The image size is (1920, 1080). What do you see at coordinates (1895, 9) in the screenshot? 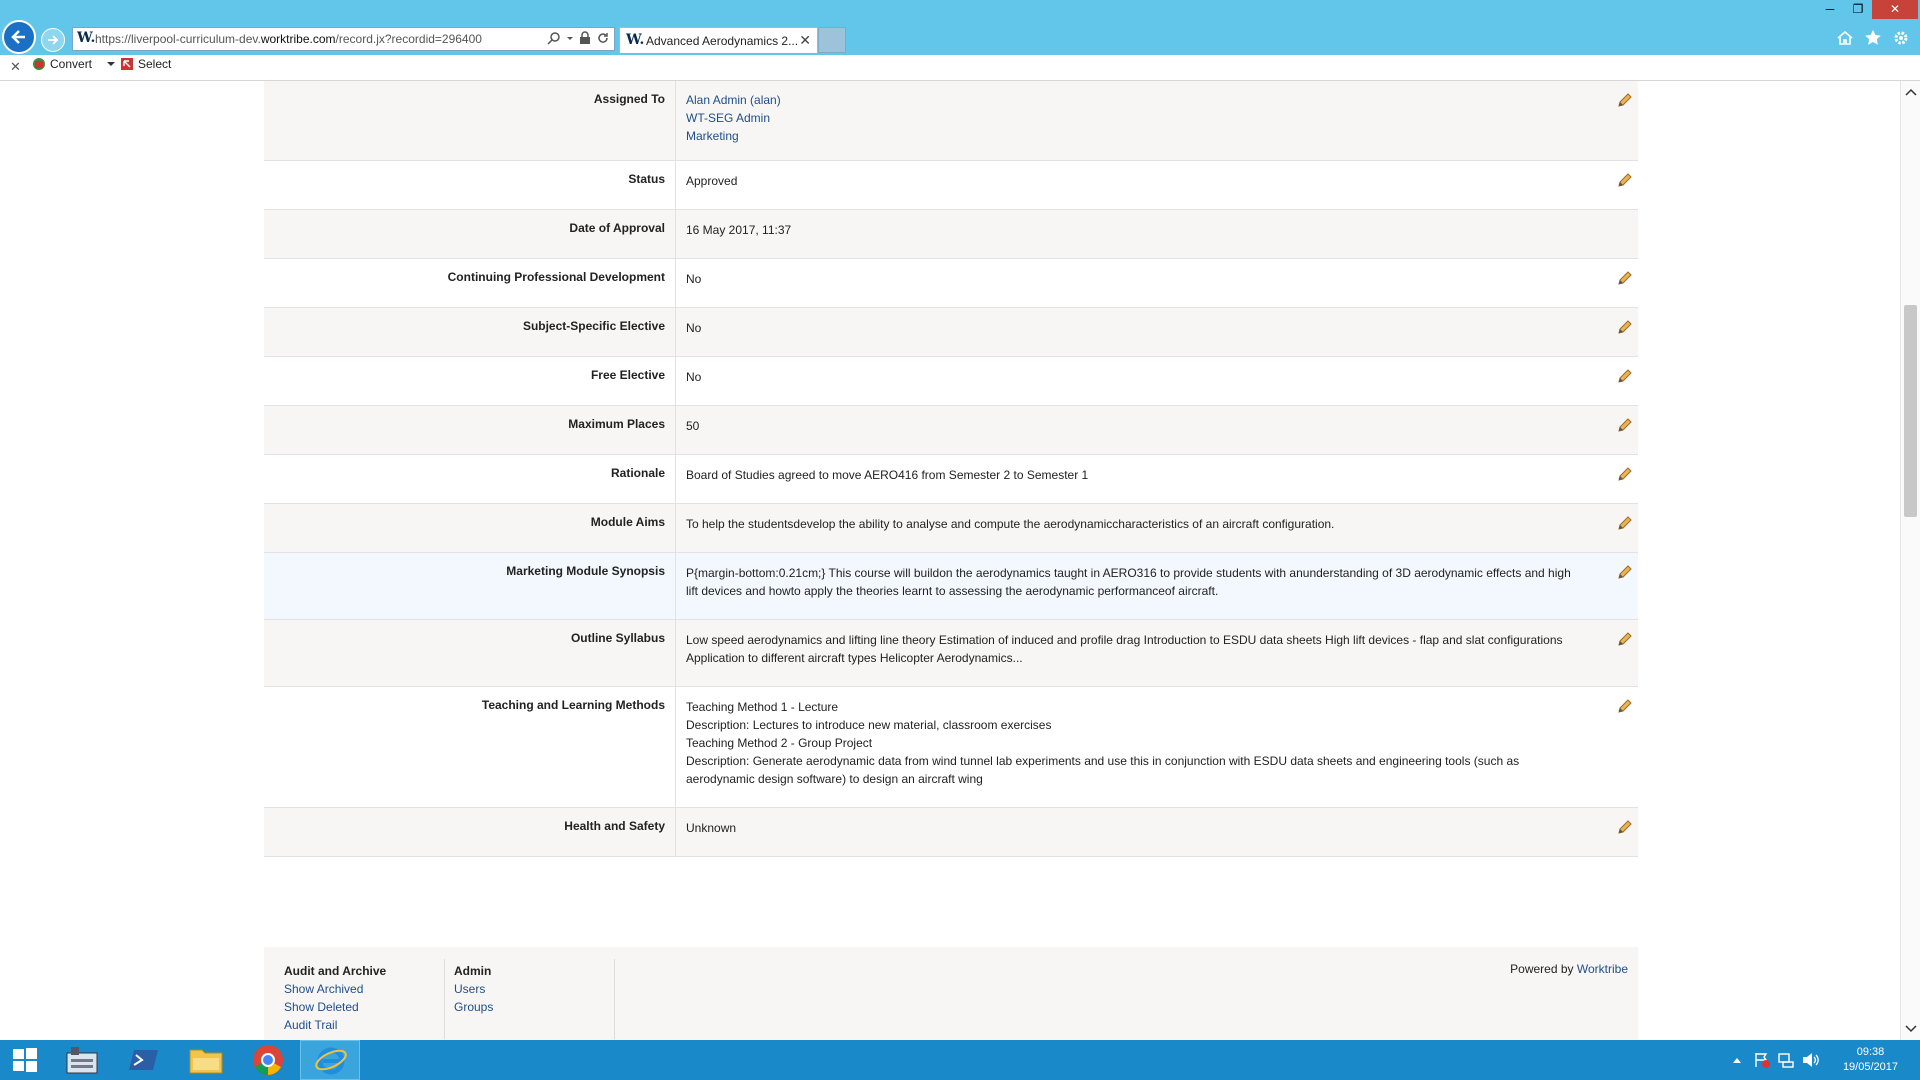
I see `close-window-button: ✕` at bounding box center [1895, 9].